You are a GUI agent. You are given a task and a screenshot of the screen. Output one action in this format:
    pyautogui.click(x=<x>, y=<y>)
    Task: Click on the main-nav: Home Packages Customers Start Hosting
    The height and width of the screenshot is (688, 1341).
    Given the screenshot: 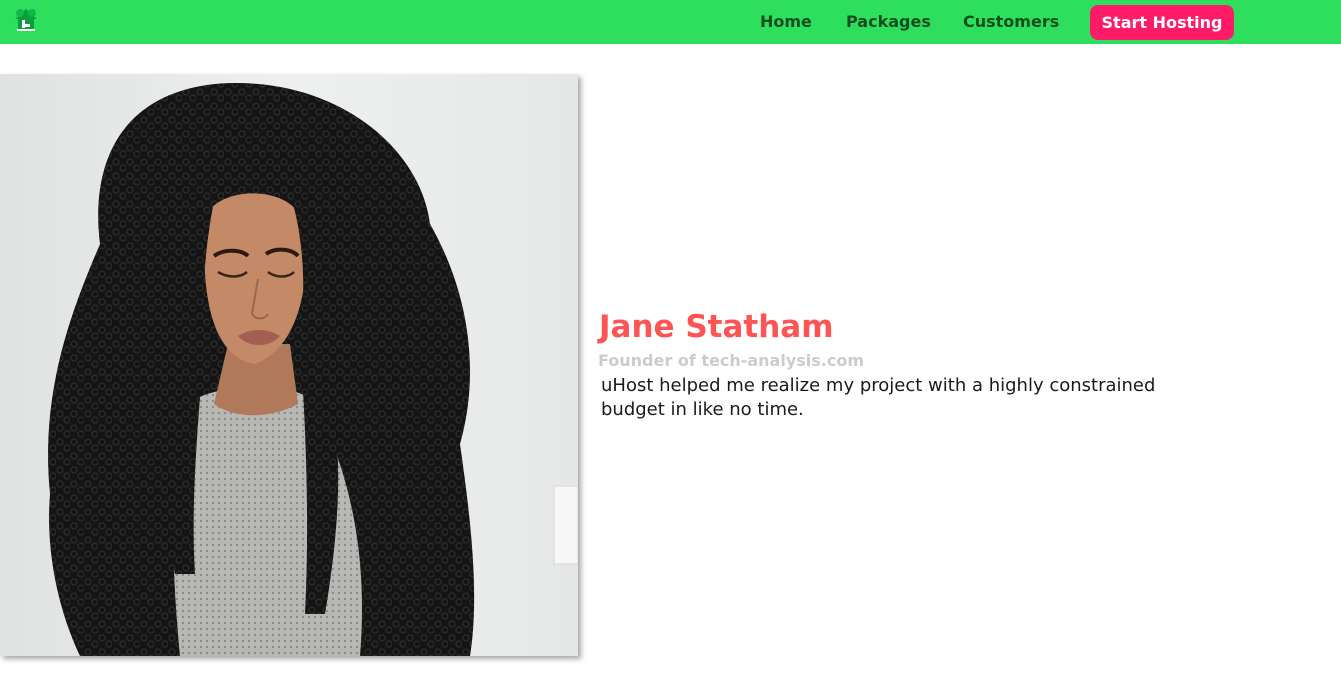 What is the action you would take?
    pyautogui.click(x=670, y=22)
    